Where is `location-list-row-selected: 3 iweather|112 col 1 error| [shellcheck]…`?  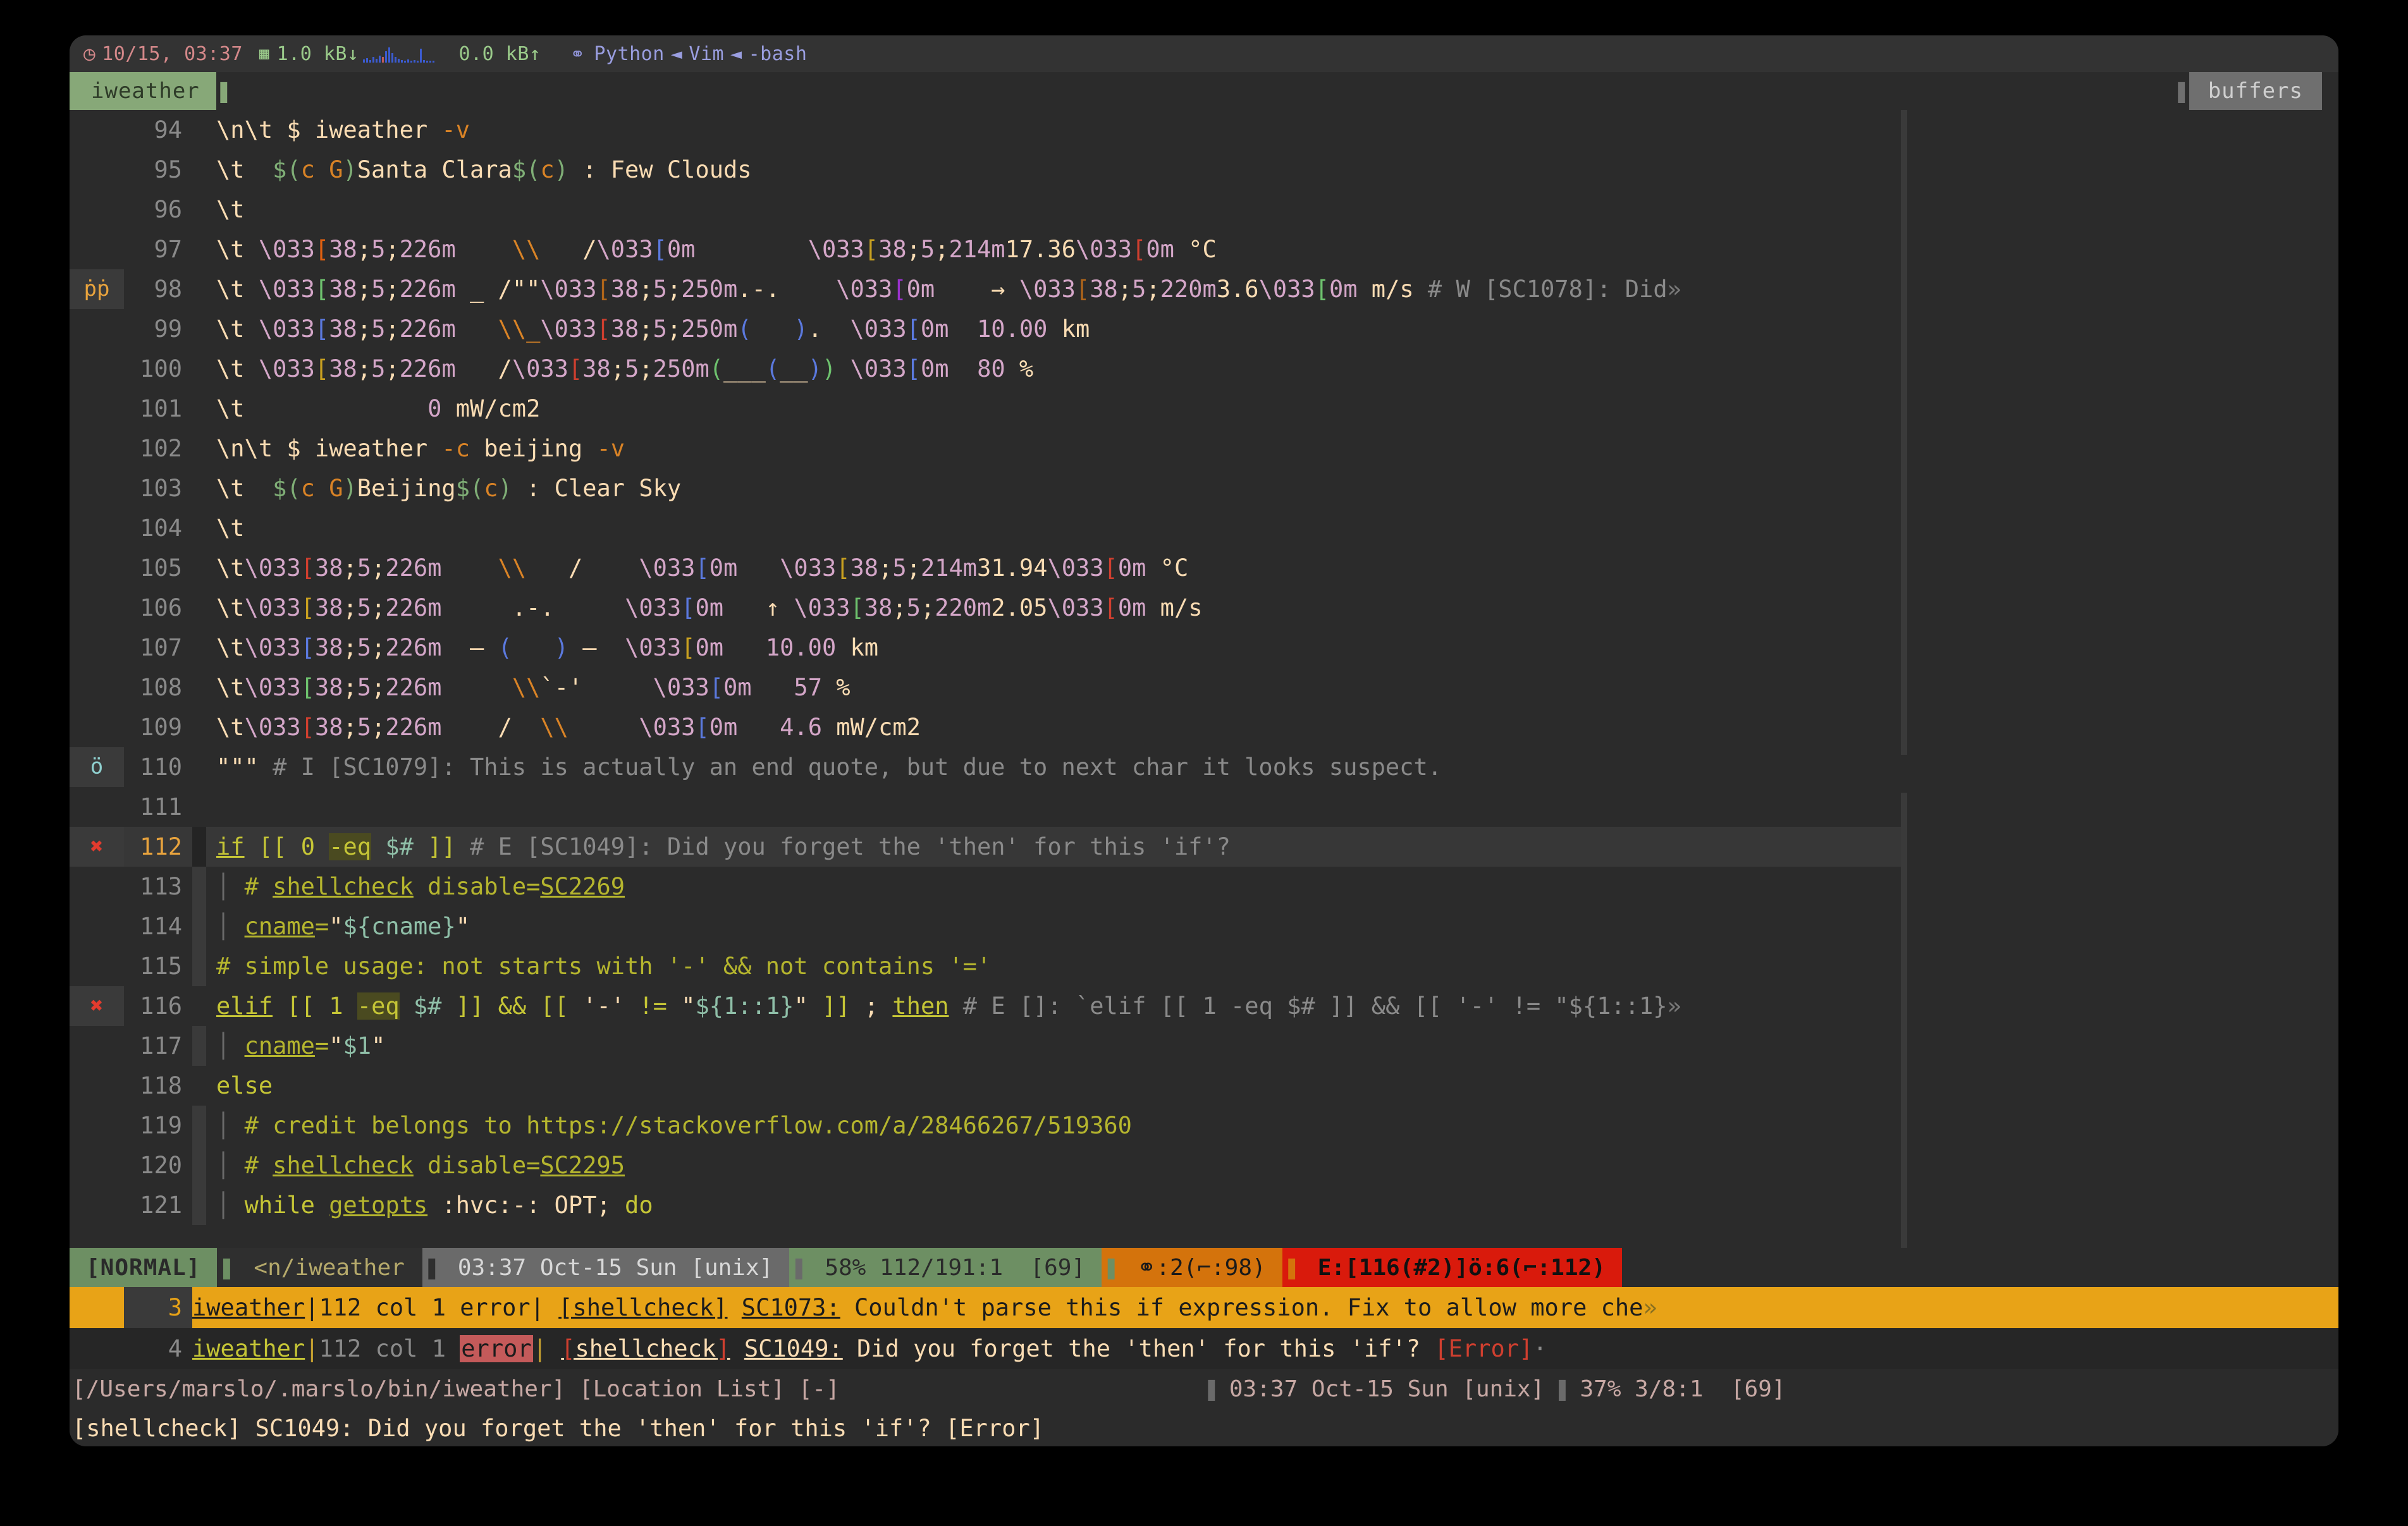
location-list-row-selected: 3 iweather|112 col 1 error| [shellcheck]… is located at coordinates (1204, 1307).